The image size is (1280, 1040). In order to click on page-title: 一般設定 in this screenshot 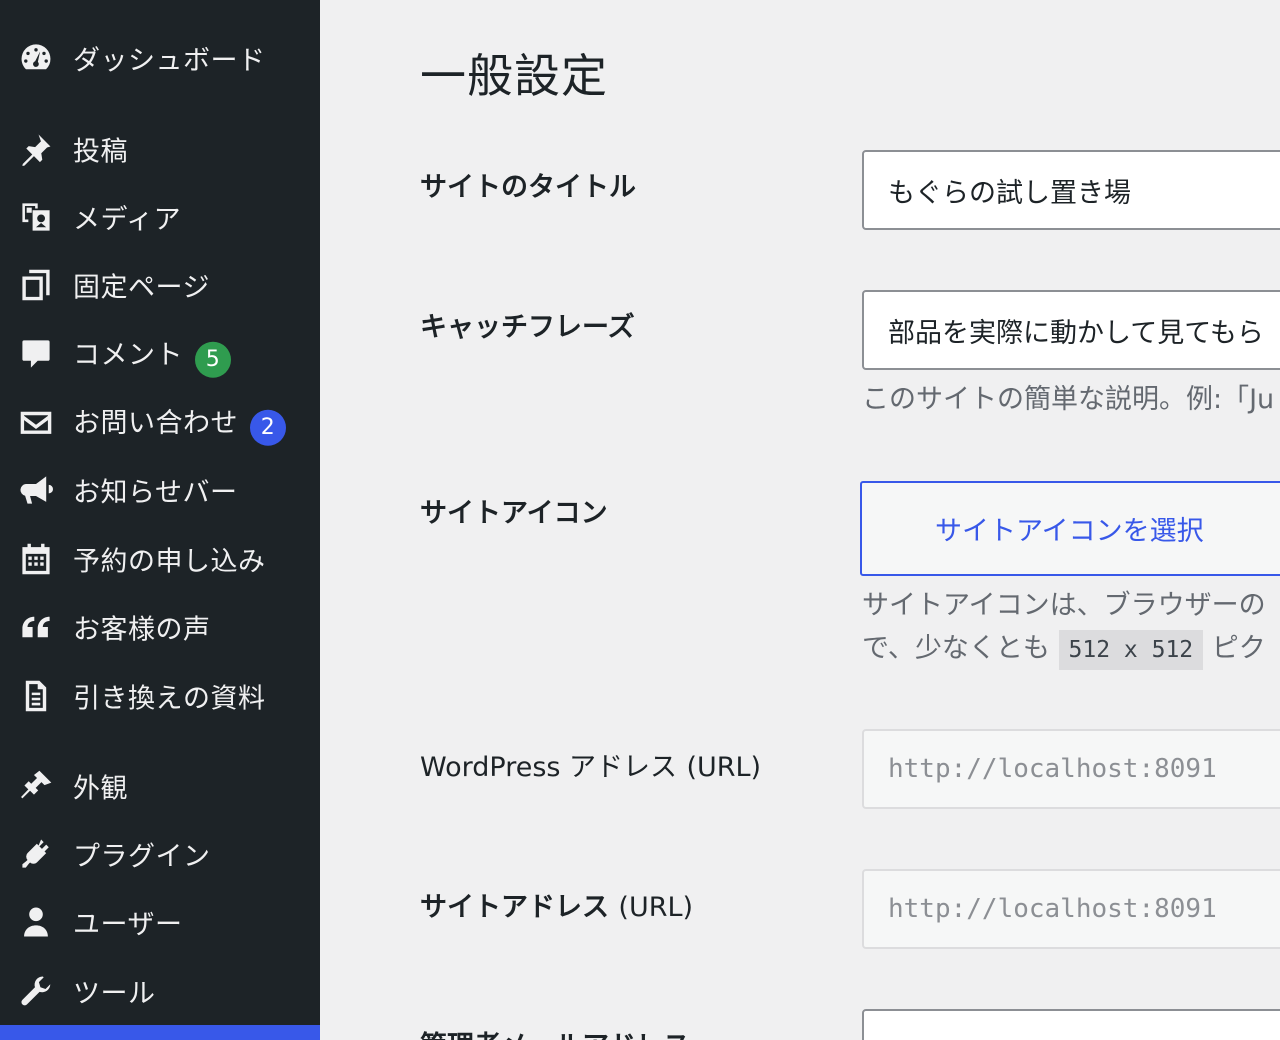, I will do `click(514, 76)`.